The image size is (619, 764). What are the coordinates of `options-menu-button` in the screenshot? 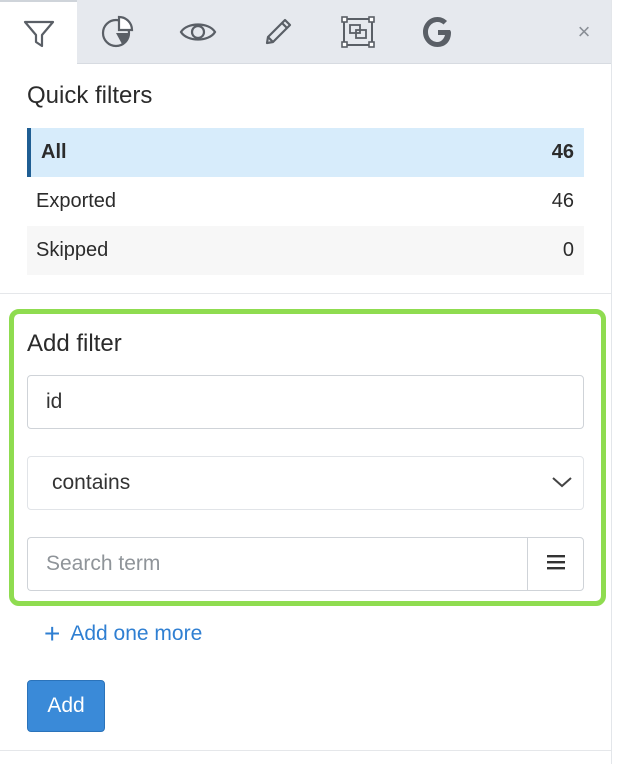 It's located at (555, 564).